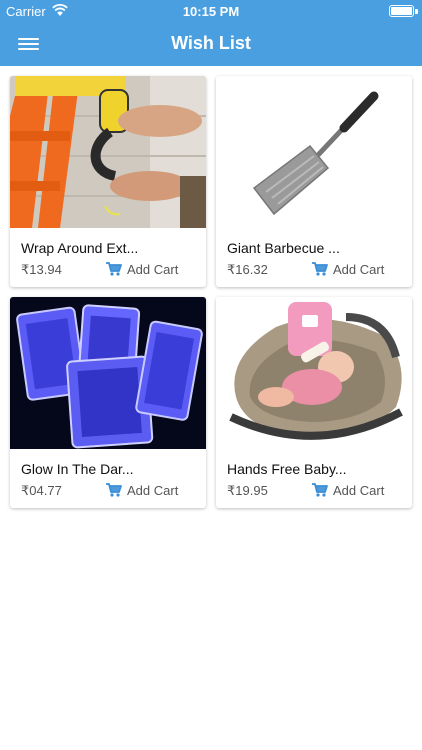 The height and width of the screenshot is (750, 422). Describe the element at coordinates (247, 490) in the screenshot. I see `product-price: ₹19.95` at that location.